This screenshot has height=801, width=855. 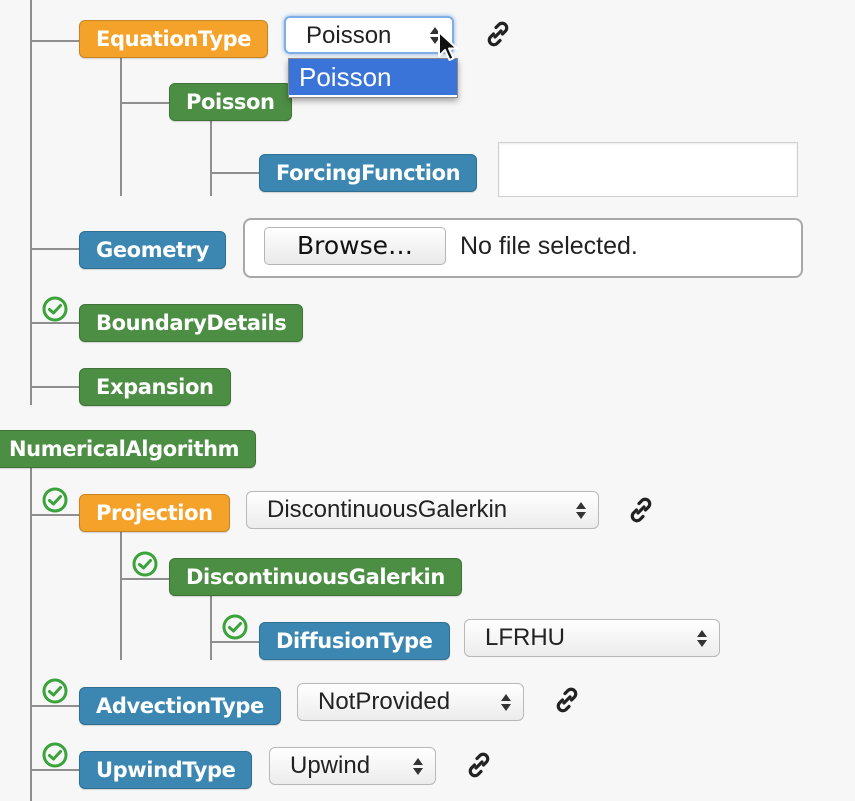 What do you see at coordinates (230, 102) in the screenshot?
I see `node-poisson: Poisson` at bounding box center [230, 102].